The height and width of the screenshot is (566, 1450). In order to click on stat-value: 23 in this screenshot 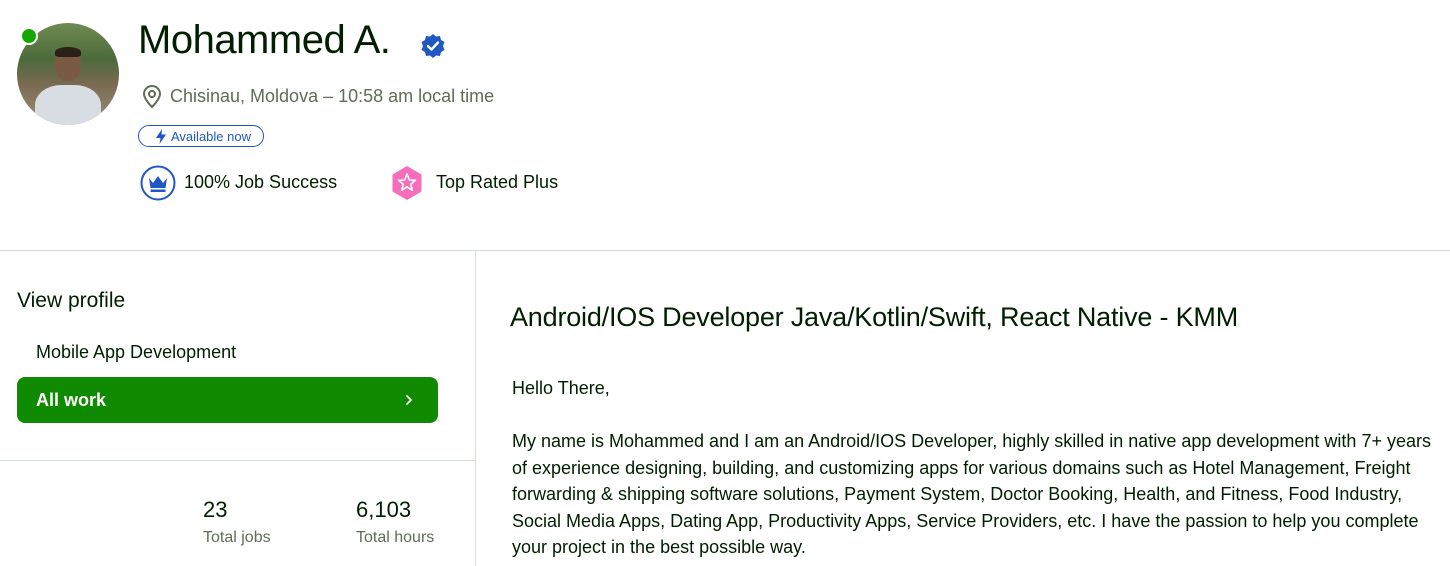, I will do `click(215, 509)`.